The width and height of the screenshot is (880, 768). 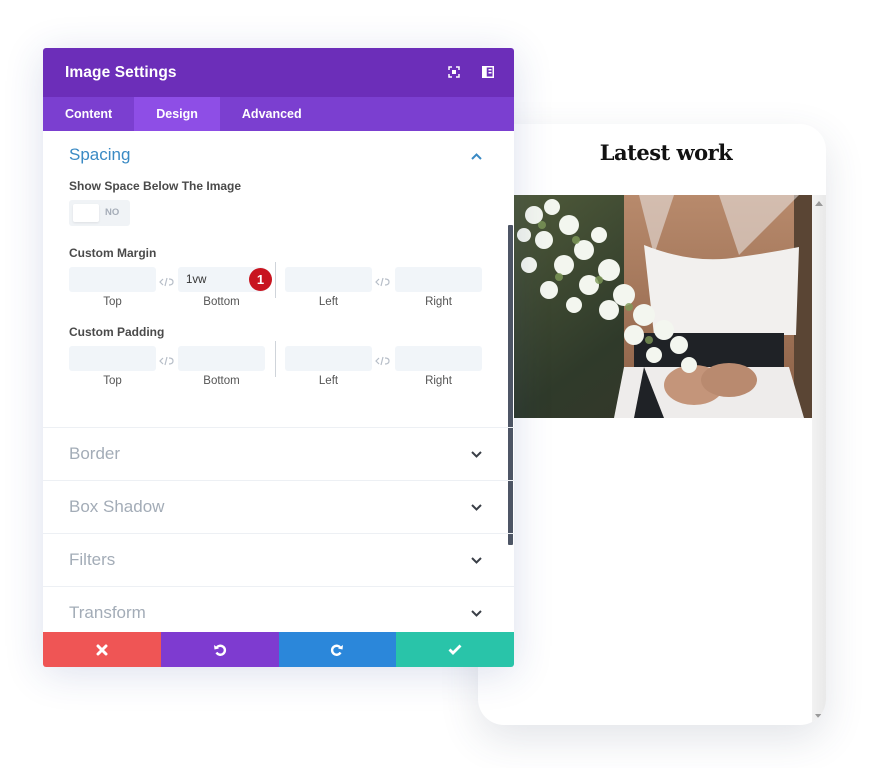 I want to click on toggle-state-text: NO, so click(x=112, y=212).